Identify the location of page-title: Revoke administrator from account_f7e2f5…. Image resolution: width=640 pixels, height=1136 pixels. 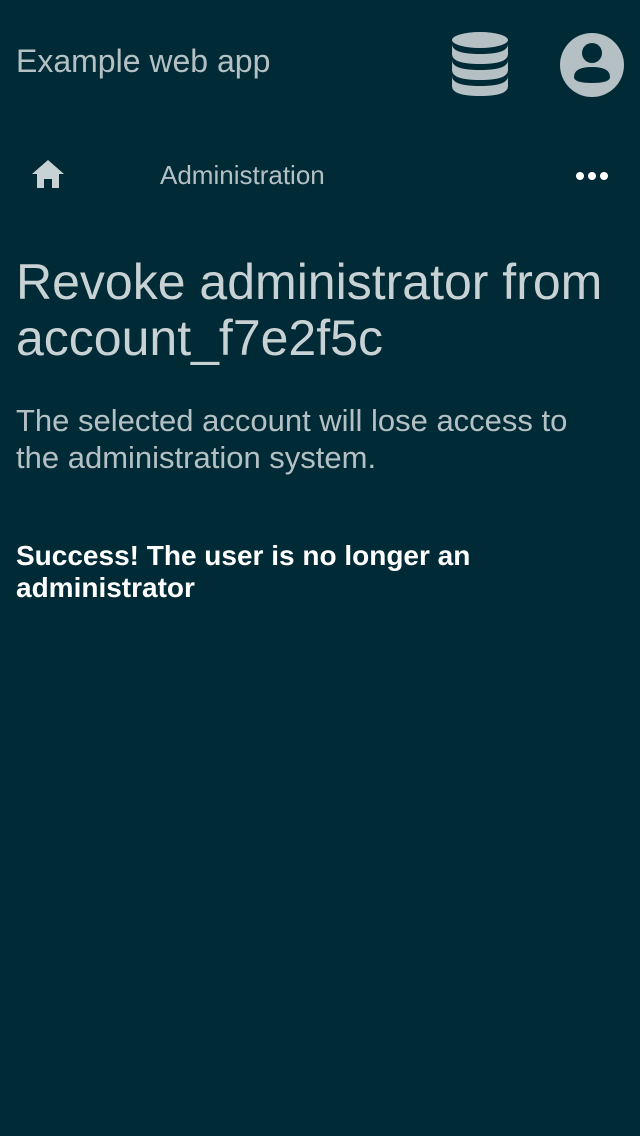
(309, 310).